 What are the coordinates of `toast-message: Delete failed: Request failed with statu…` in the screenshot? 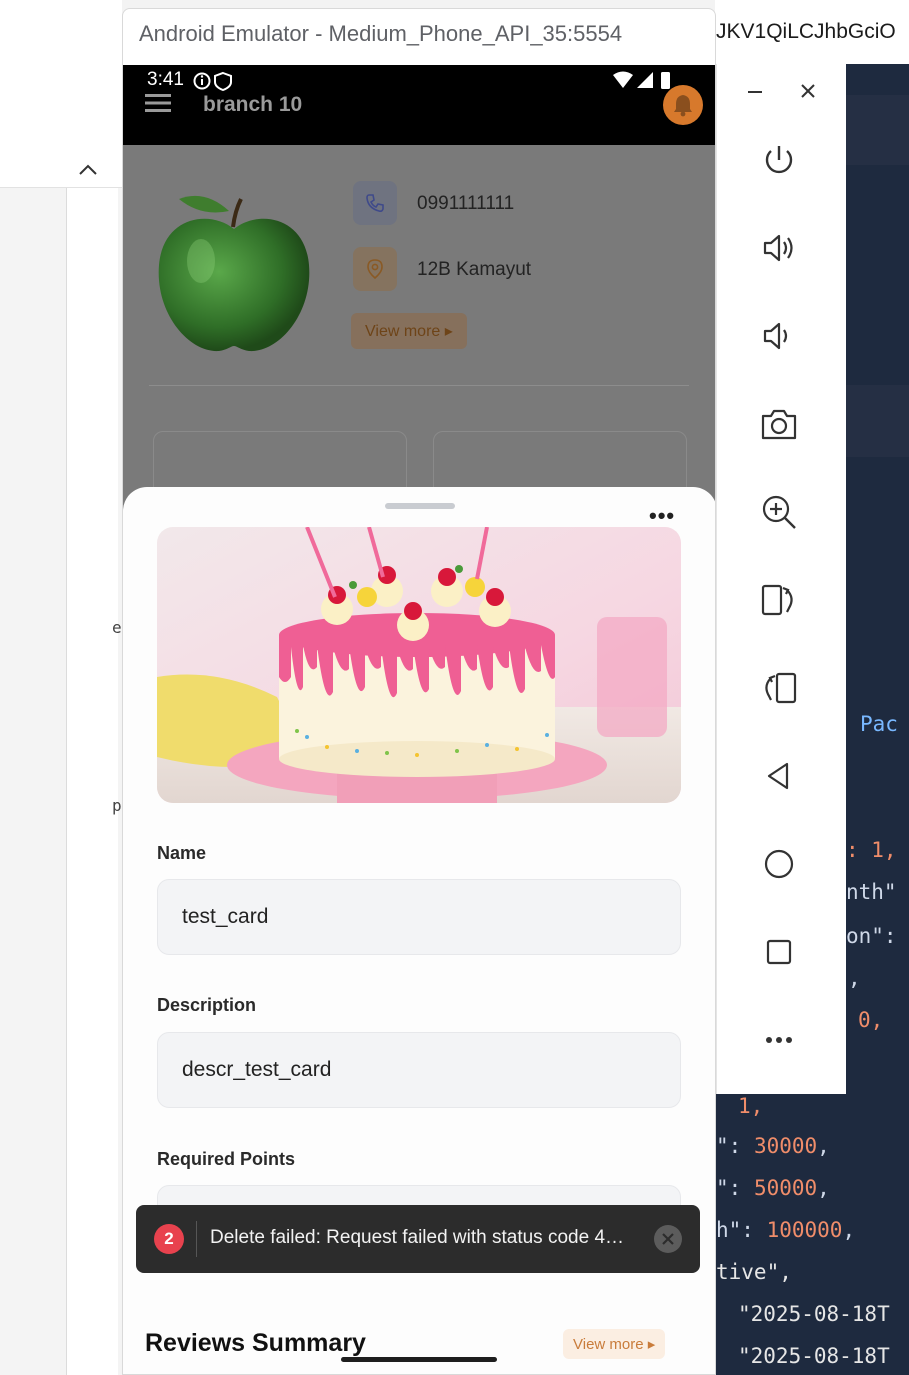 It's located at (417, 1237).